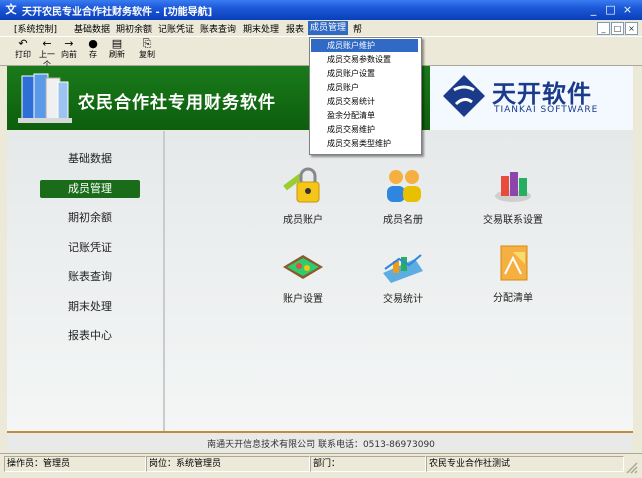  What do you see at coordinates (90, 248) in the screenshot?
I see `sidebar-item-vouchers: 记账凭证` at bounding box center [90, 248].